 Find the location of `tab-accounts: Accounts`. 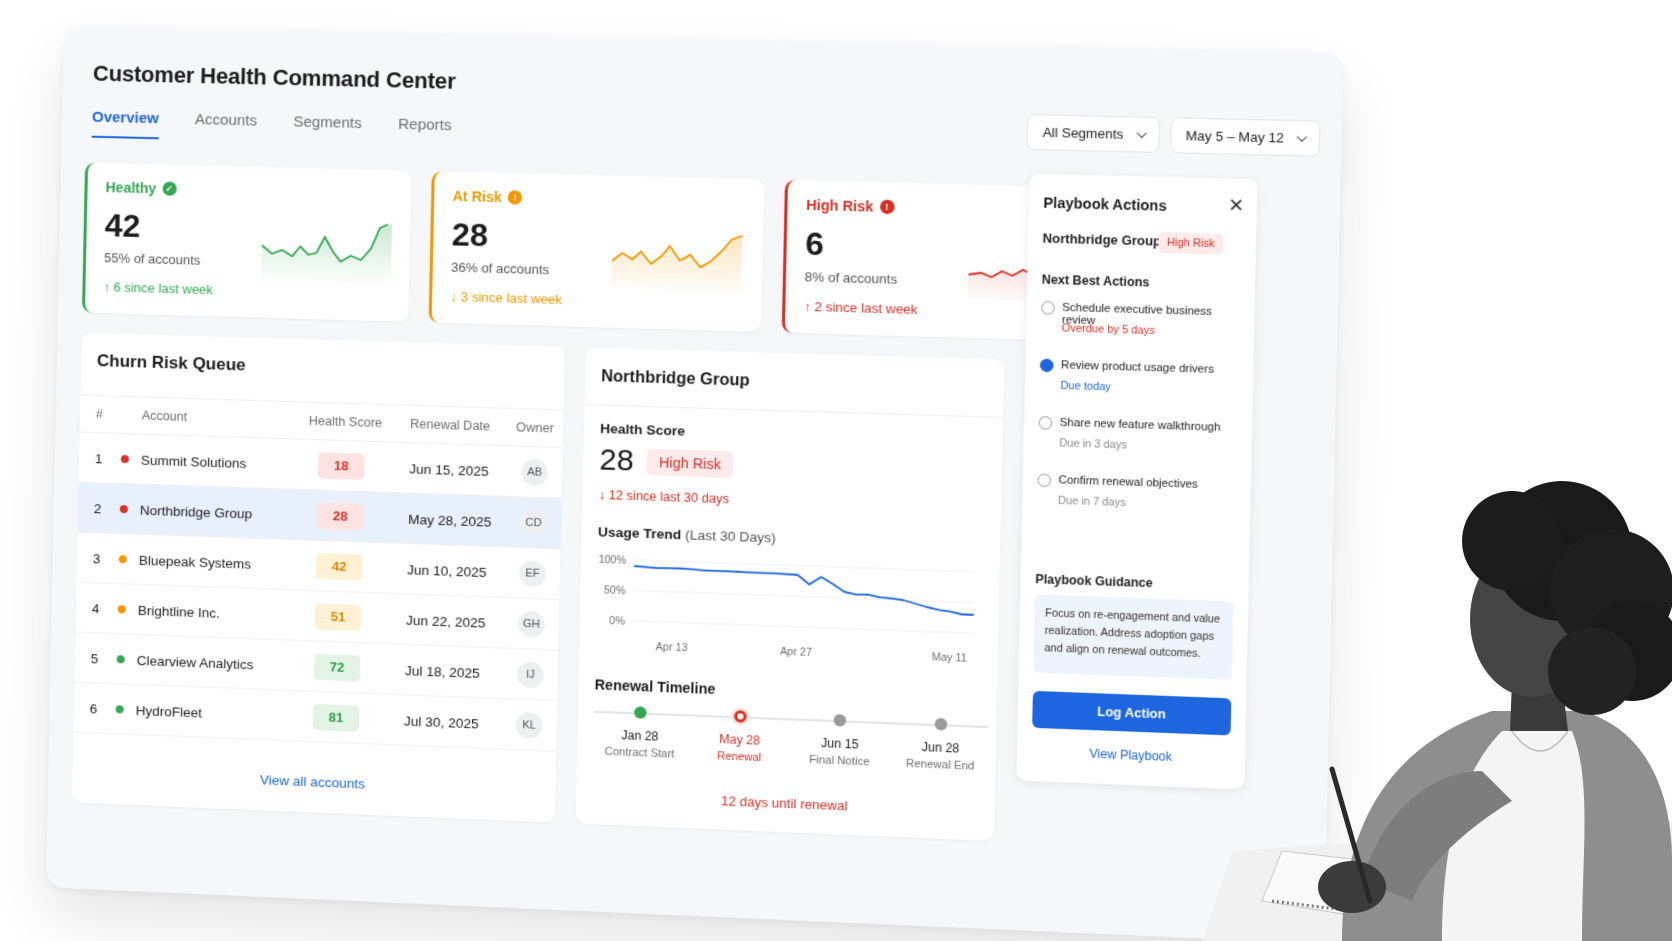

tab-accounts: Accounts is located at coordinates (226, 126).